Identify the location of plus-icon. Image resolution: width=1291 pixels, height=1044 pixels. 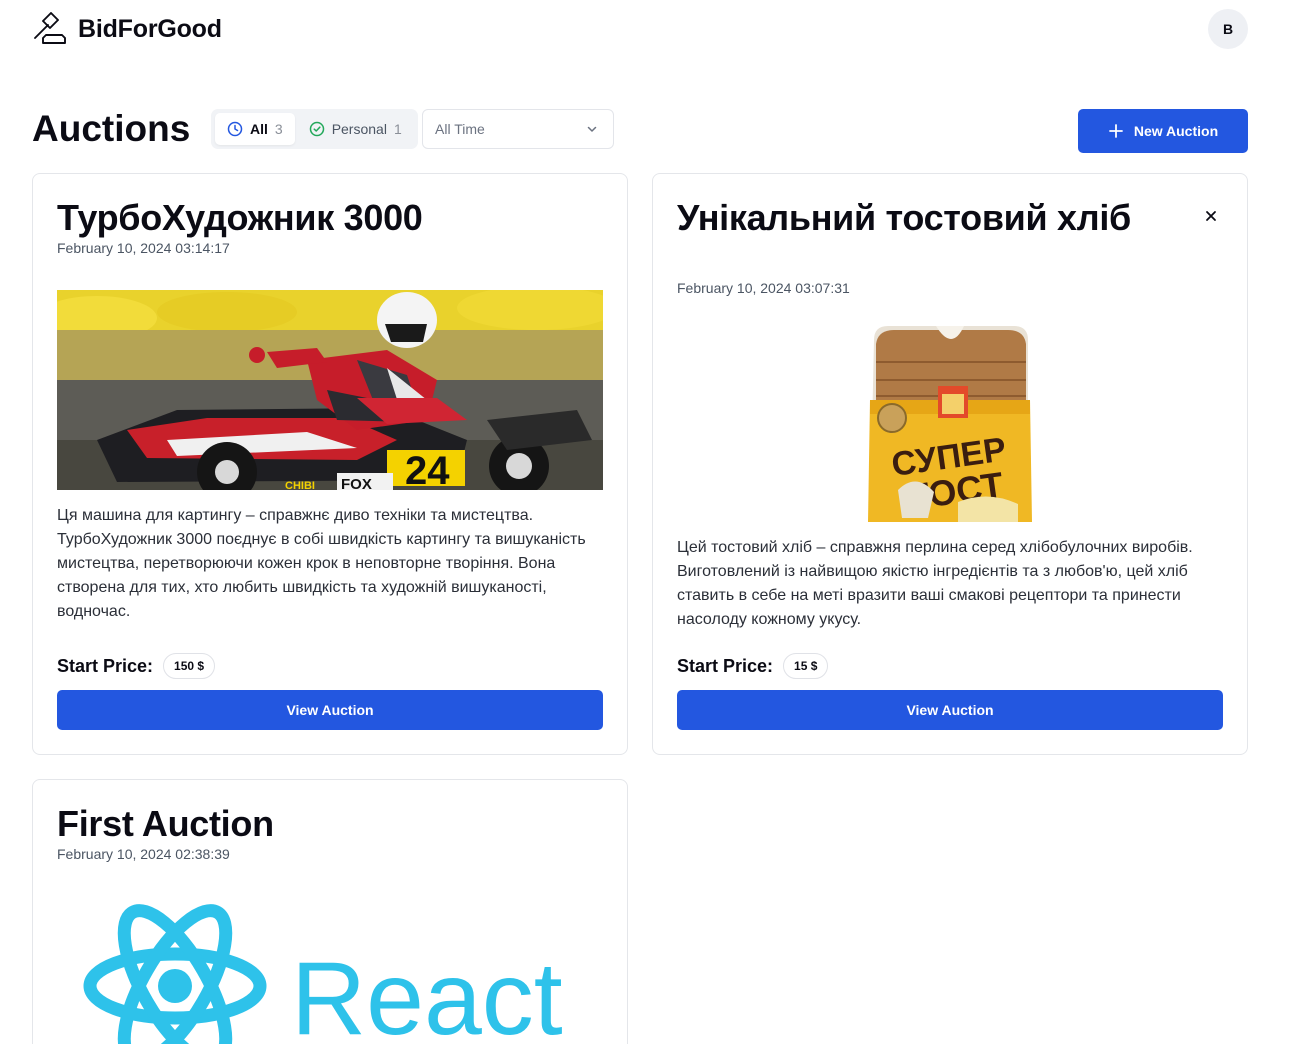
(1115, 131).